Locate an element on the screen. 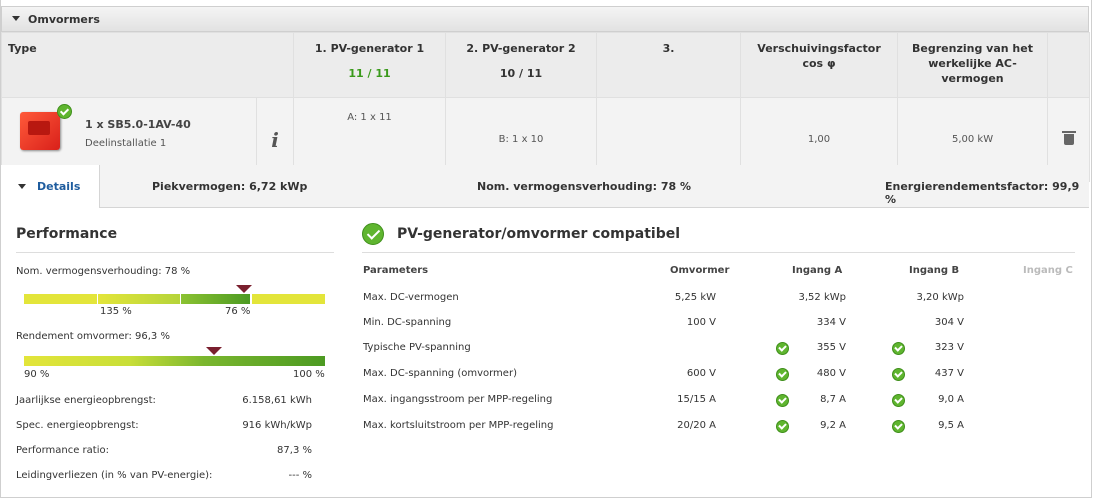 Image resolution: width=1098 pixels, height=499 pixels. inverter-value: 100 V is located at coordinates (701, 322).